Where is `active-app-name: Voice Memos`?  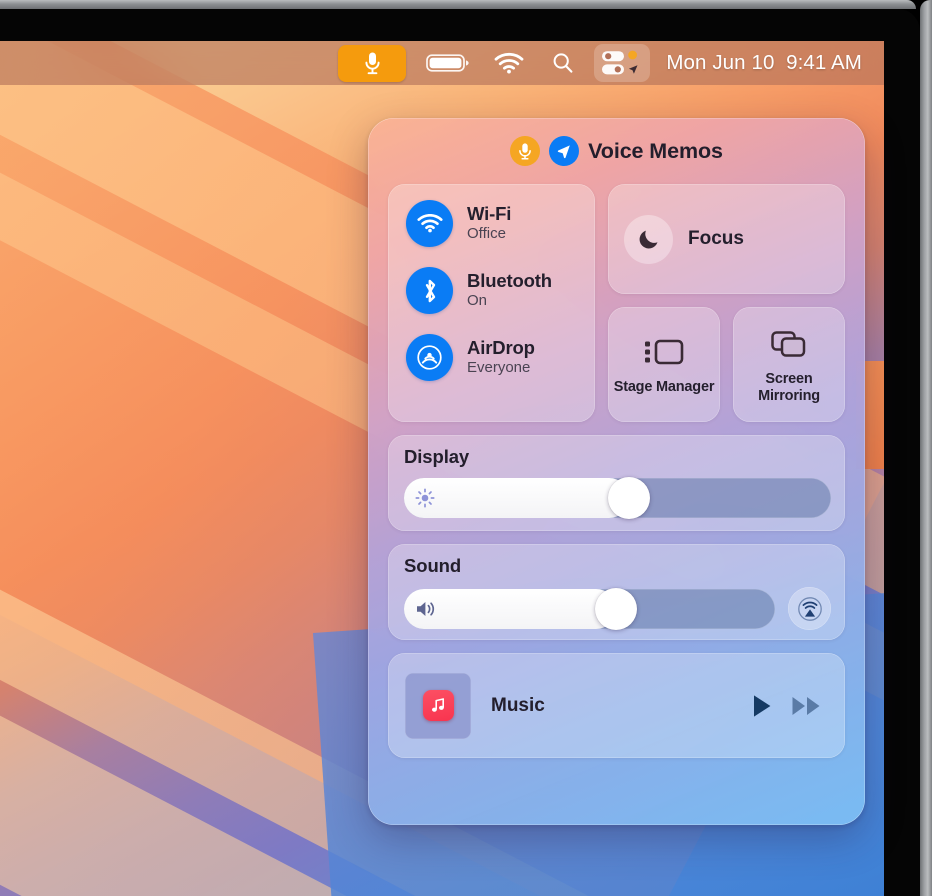
active-app-name: Voice Memos is located at coordinates (655, 150).